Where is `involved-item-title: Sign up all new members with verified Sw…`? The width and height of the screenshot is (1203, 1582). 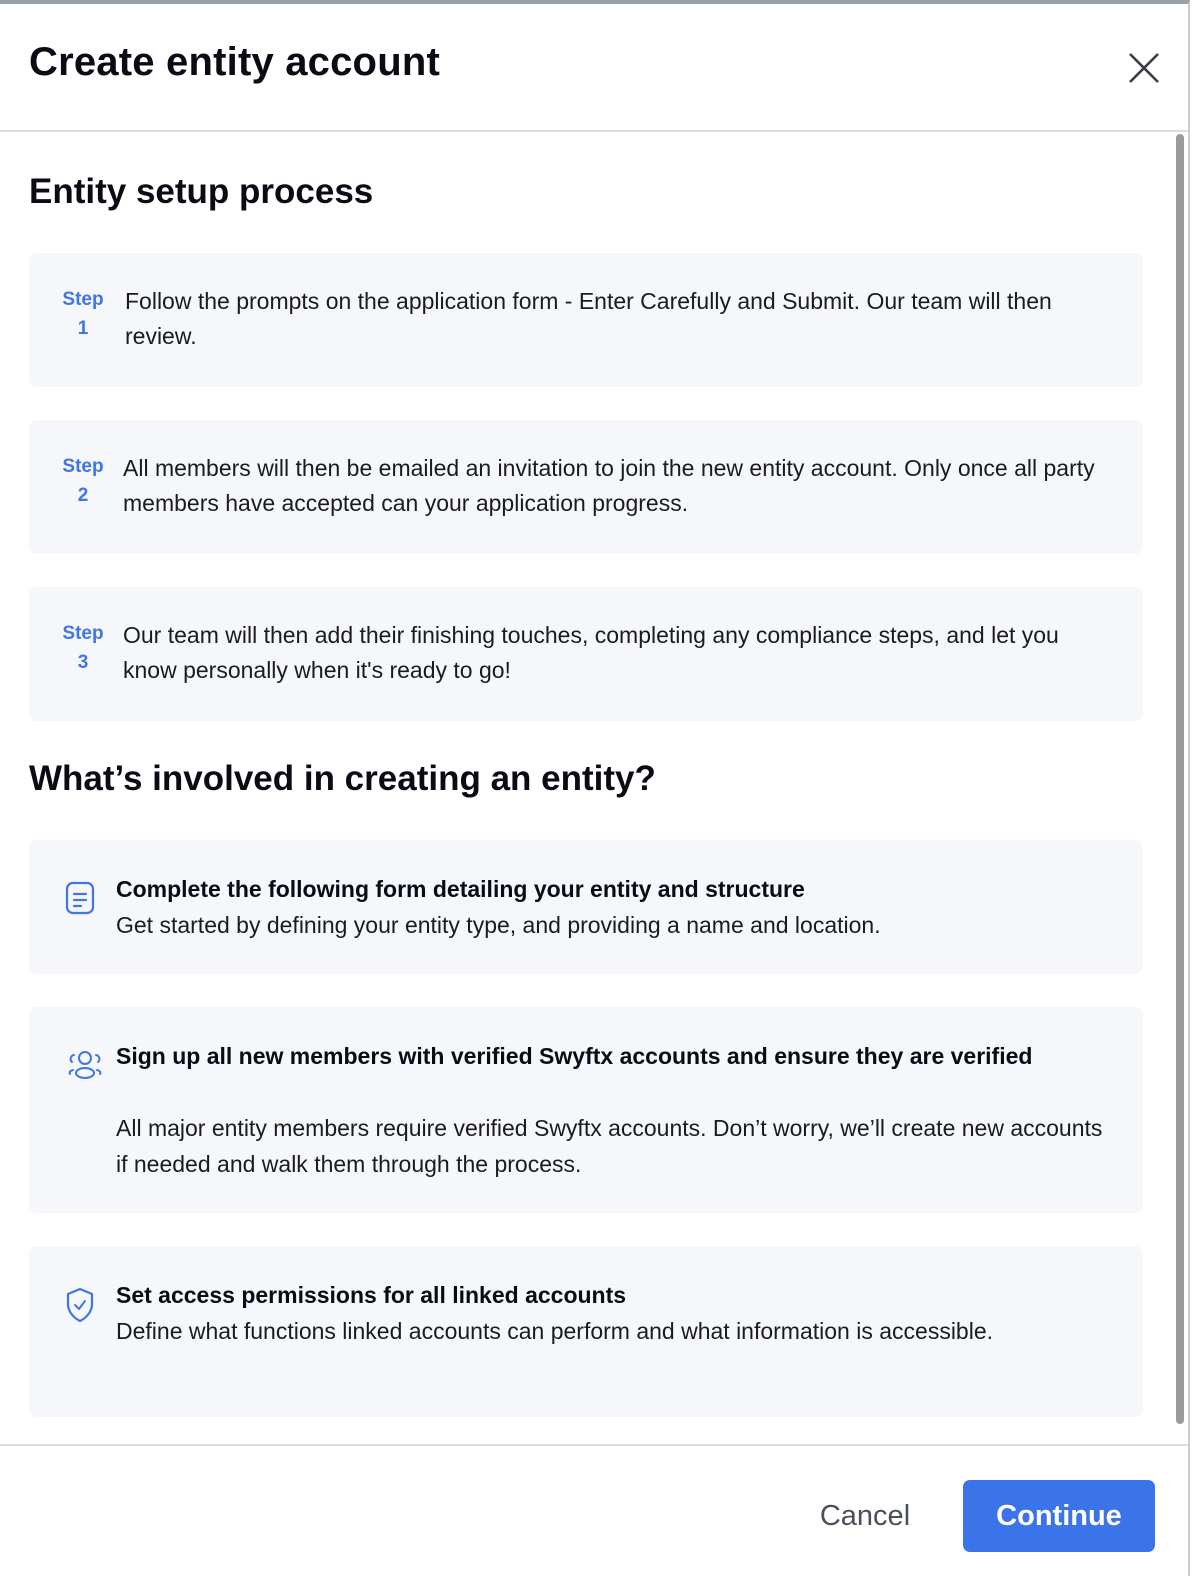 involved-item-title: Sign up all new members with verified Sw… is located at coordinates (574, 1056).